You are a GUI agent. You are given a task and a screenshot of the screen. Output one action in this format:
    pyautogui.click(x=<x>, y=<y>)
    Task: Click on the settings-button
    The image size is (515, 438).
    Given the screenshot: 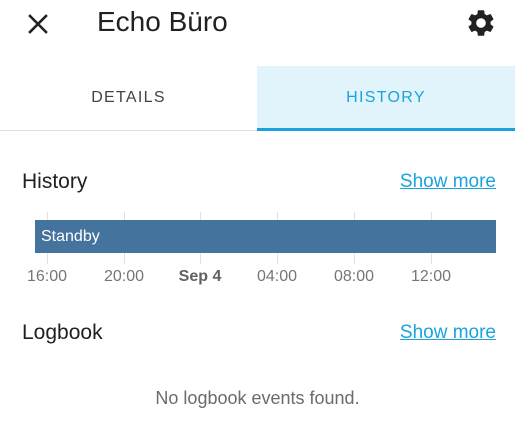 What is the action you would take?
    pyautogui.click(x=481, y=23)
    